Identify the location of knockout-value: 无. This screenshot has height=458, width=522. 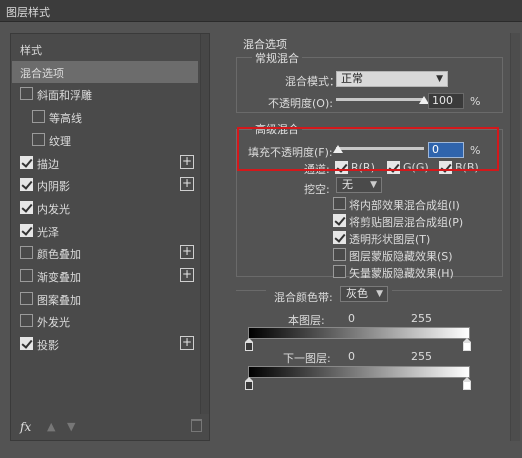
(347, 184).